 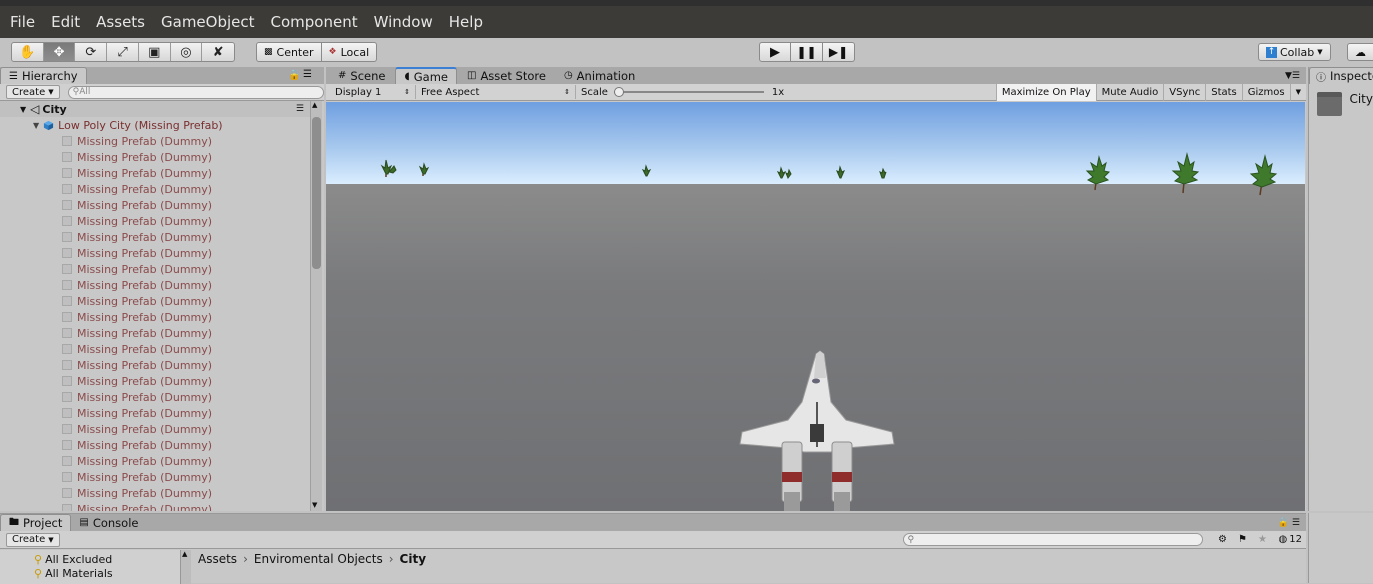 What do you see at coordinates (155, 125) in the screenshot?
I see `root-object-row: ▼ Low Poly City (Missing Prefab)` at bounding box center [155, 125].